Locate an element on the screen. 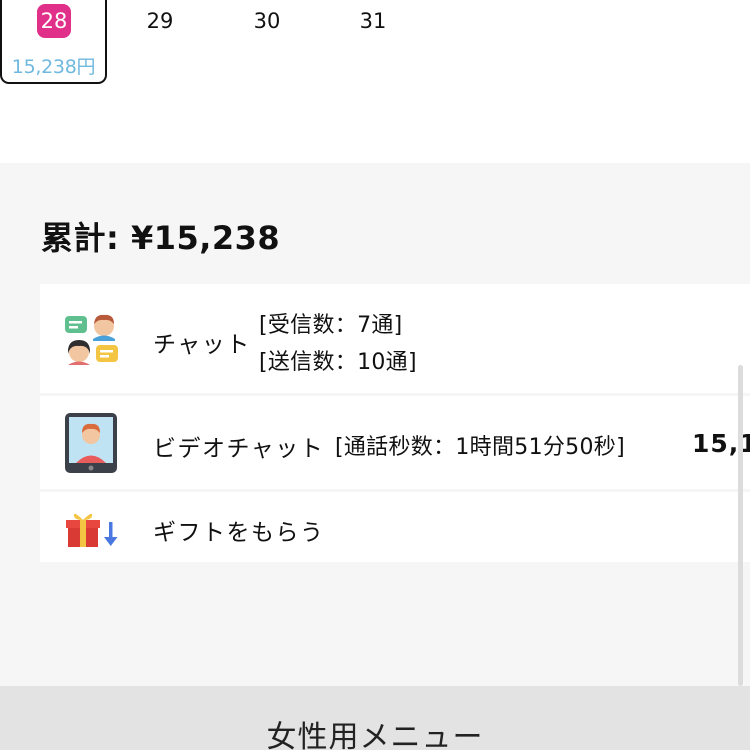 The width and height of the screenshot is (750, 750). call-duration: [通話秒数：1時間51分50秒] is located at coordinates (480, 447).